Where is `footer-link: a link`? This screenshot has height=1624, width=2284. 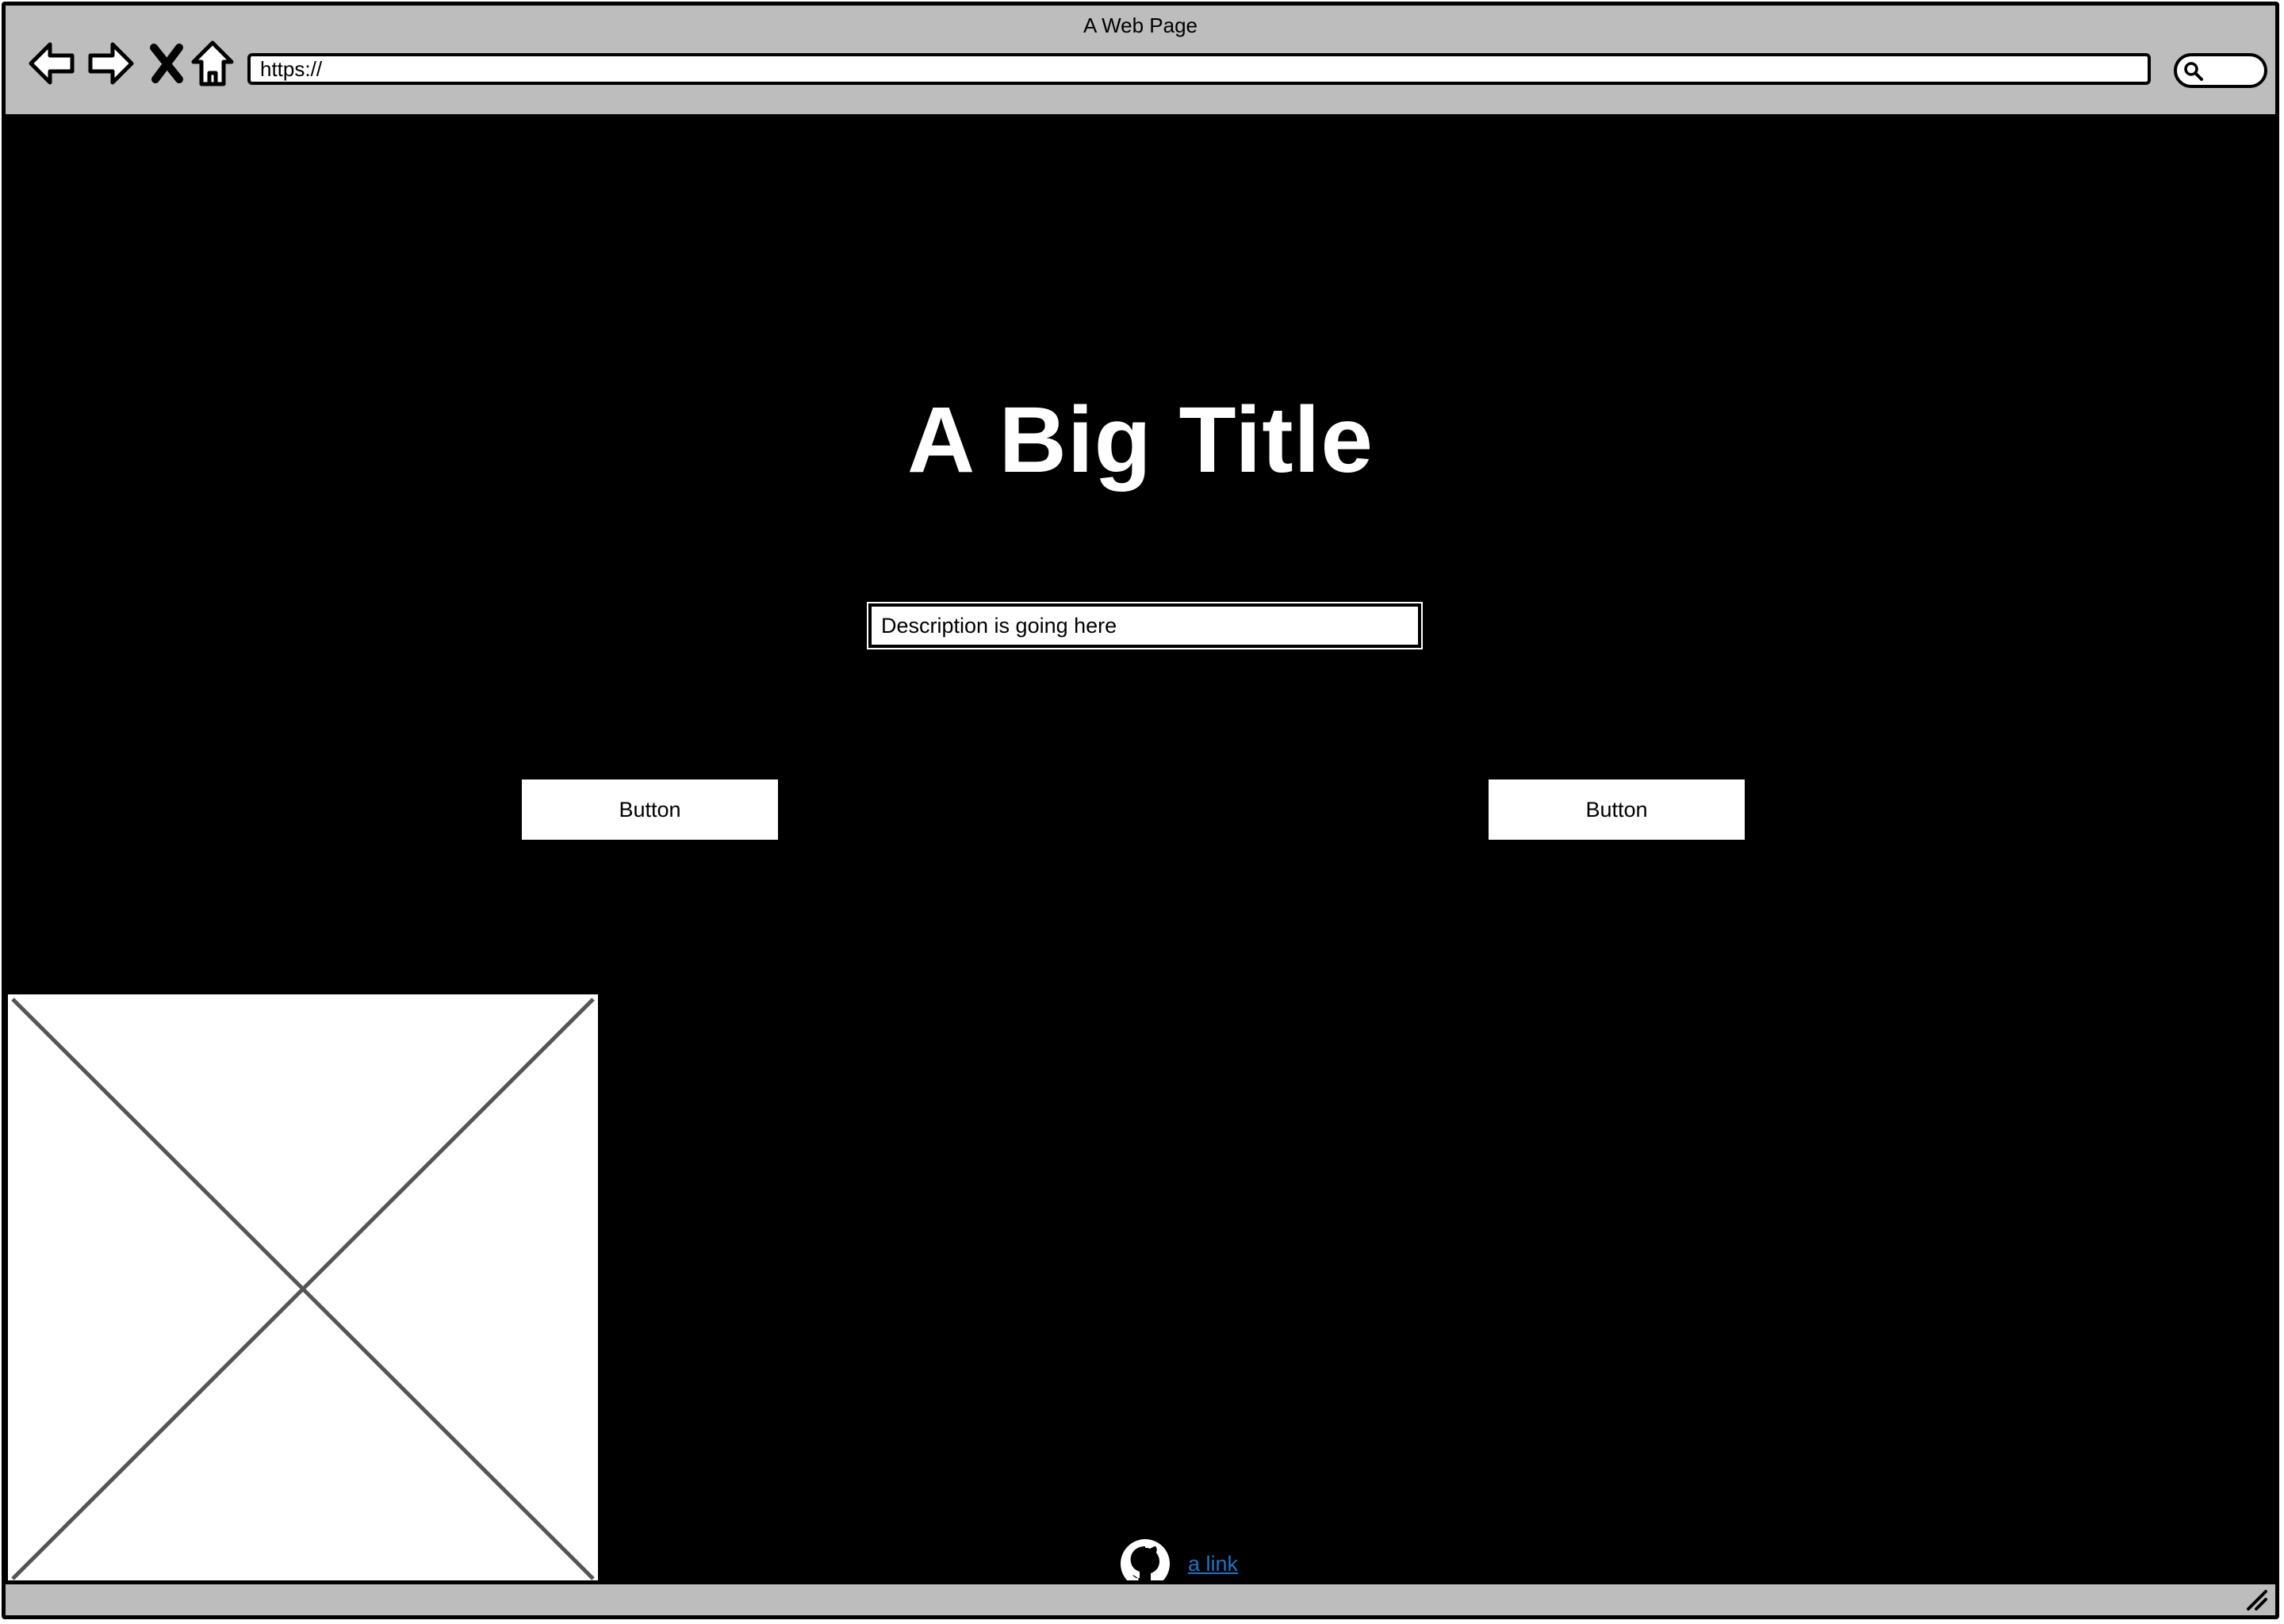 footer-link: a link is located at coordinates (1213, 1564).